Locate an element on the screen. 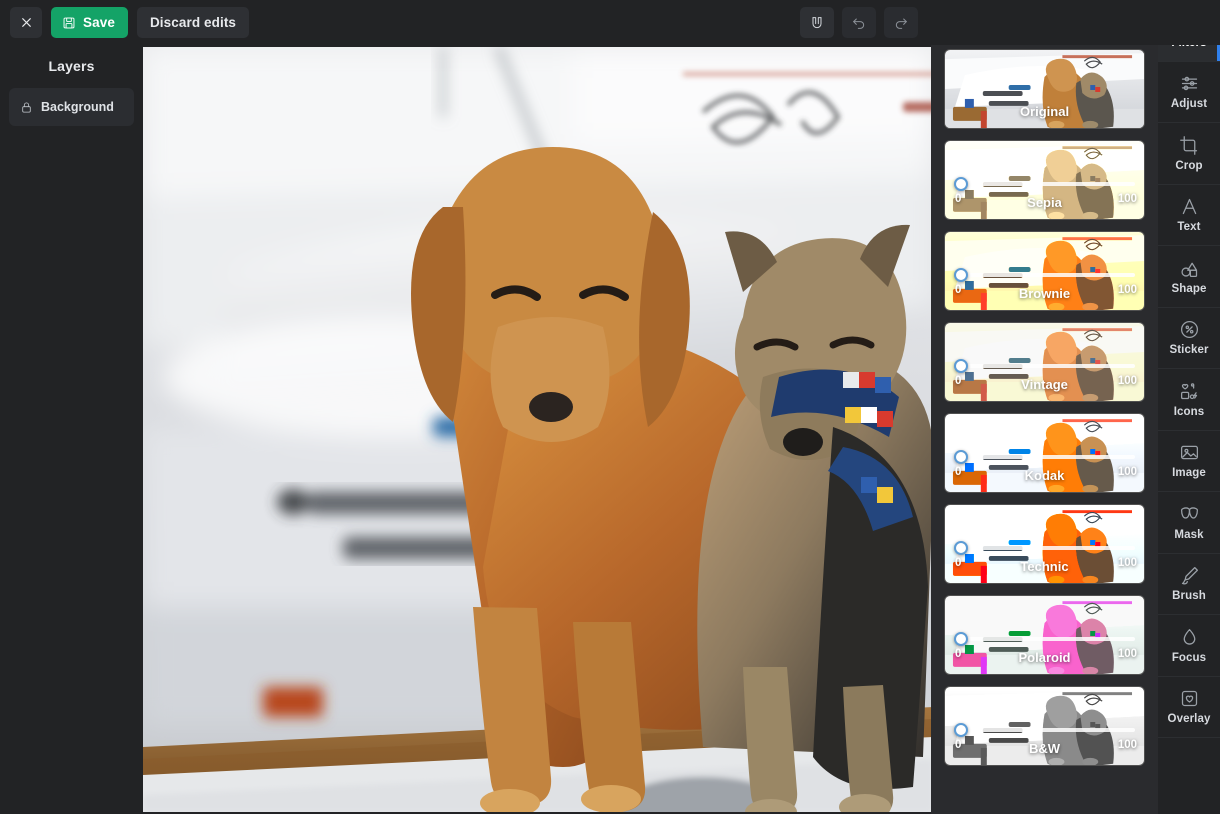  layers-panel-title: Layers is located at coordinates (71, 66).